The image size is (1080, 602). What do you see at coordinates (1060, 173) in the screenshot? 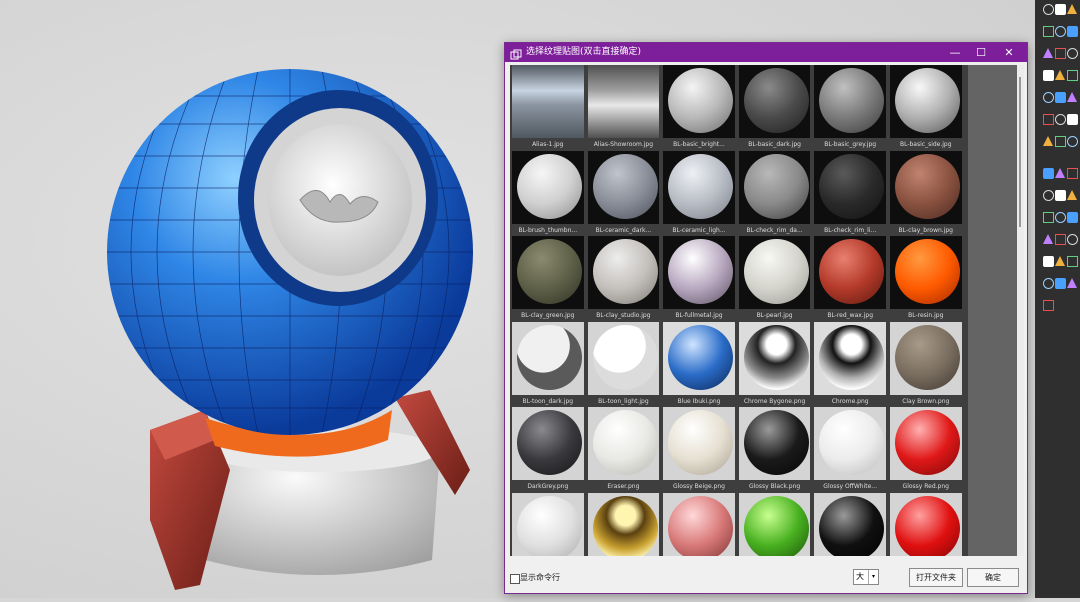
I see `scale-icon` at bounding box center [1060, 173].